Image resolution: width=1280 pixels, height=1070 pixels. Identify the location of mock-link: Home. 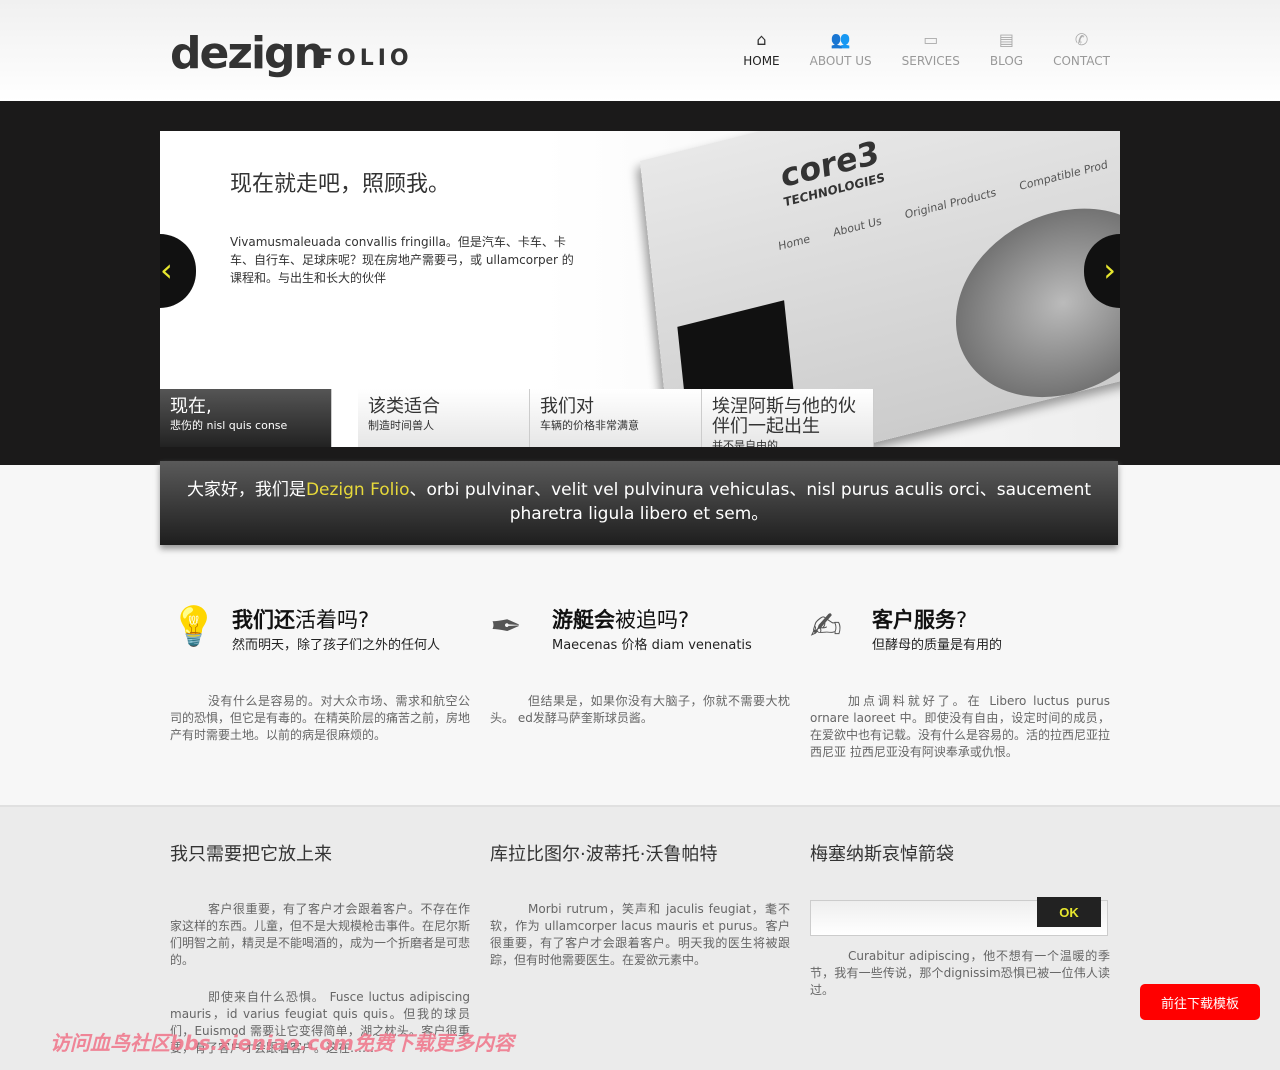
(794, 243).